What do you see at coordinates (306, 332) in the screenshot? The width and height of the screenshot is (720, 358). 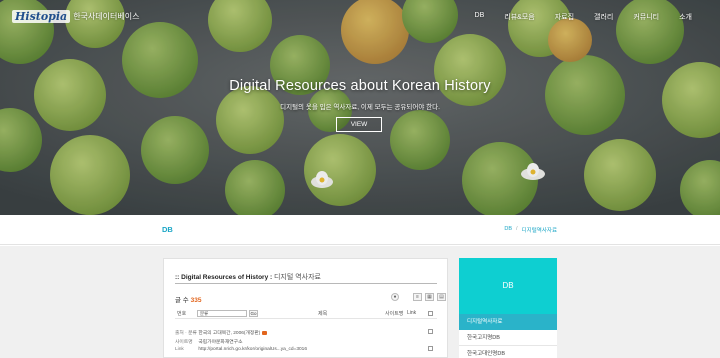 I see `list-item-source: 출처 · 분류 한국의 고대목간, 2006(개정판)` at bounding box center [306, 332].